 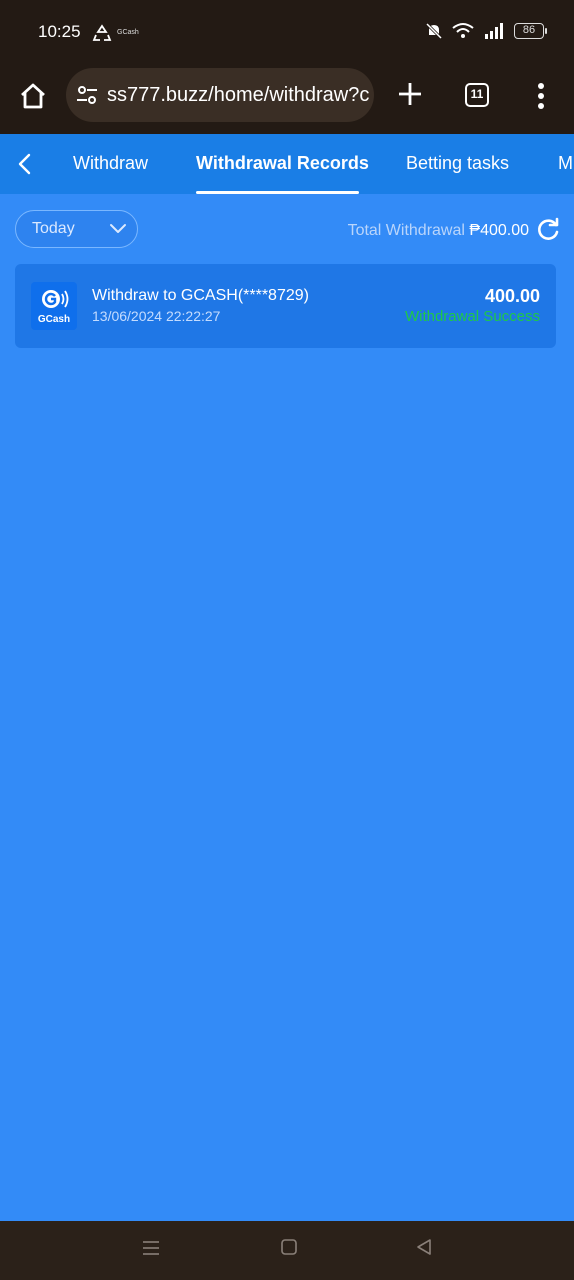 I want to click on total-withdrawal-label: Total Withdrawal, so click(x=406, y=230).